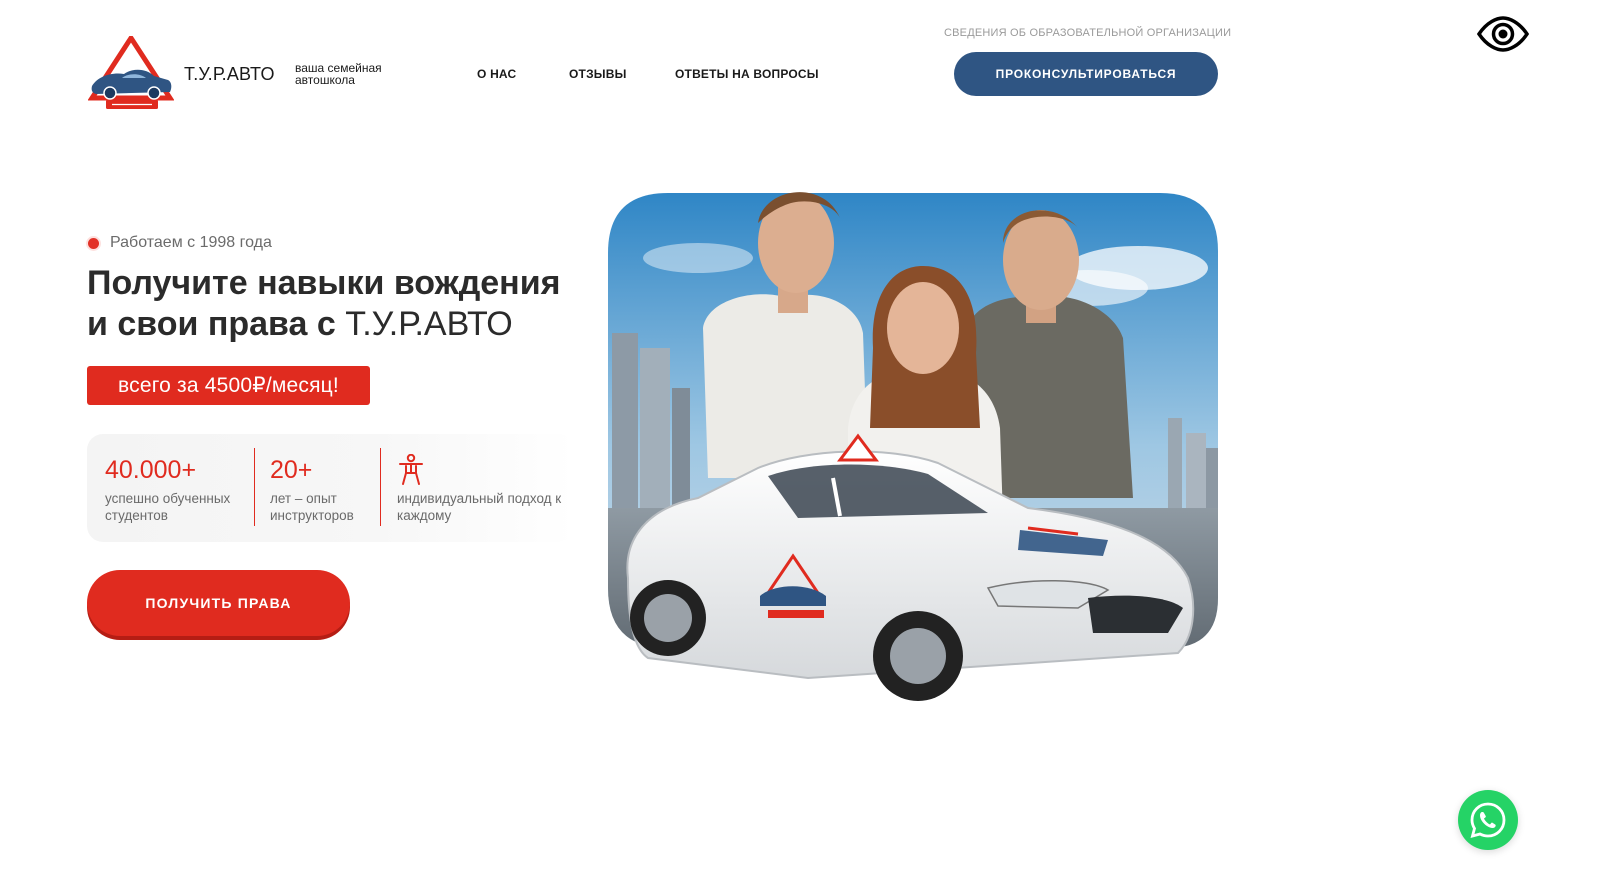 The height and width of the screenshot is (869, 1608). Describe the element at coordinates (291, 470) in the screenshot. I see `stat-experience-value: 20+` at that location.